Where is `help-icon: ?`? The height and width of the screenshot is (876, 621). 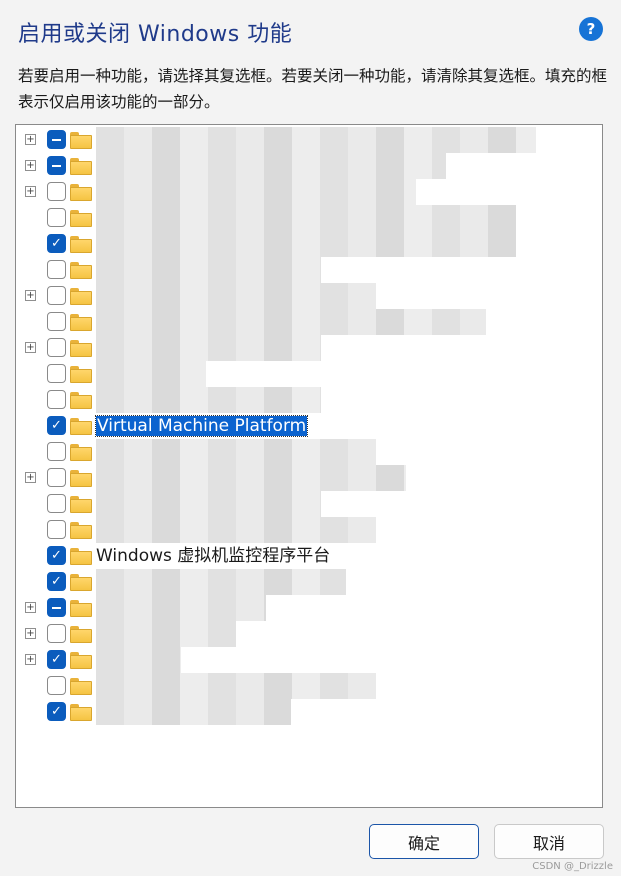
help-icon: ? is located at coordinates (591, 29).